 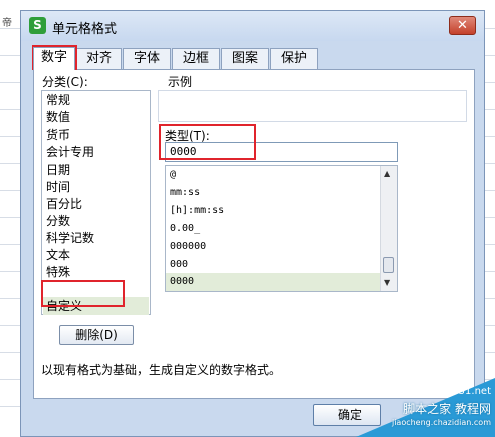 I want to click on format-item: 000000, so click(x=188, y=247).